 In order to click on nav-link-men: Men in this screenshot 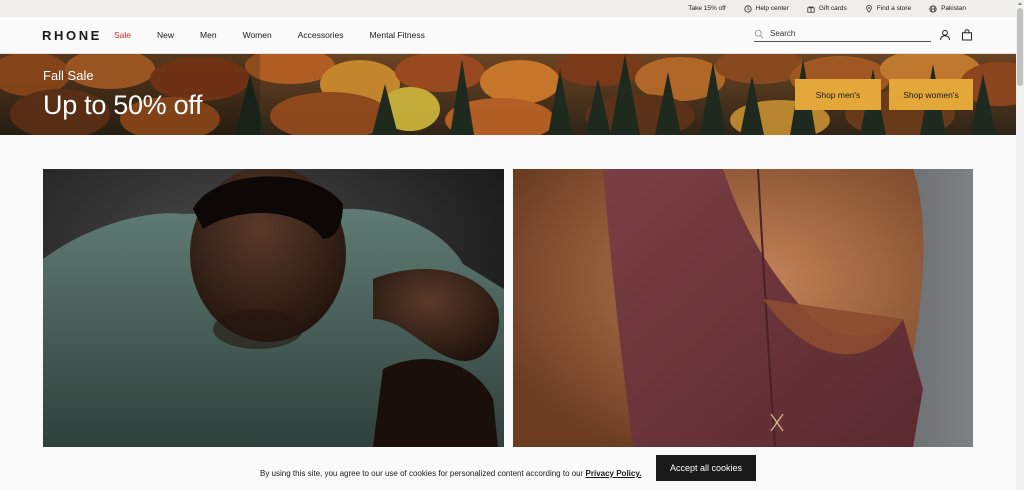, I will do `click(208, 35)`.